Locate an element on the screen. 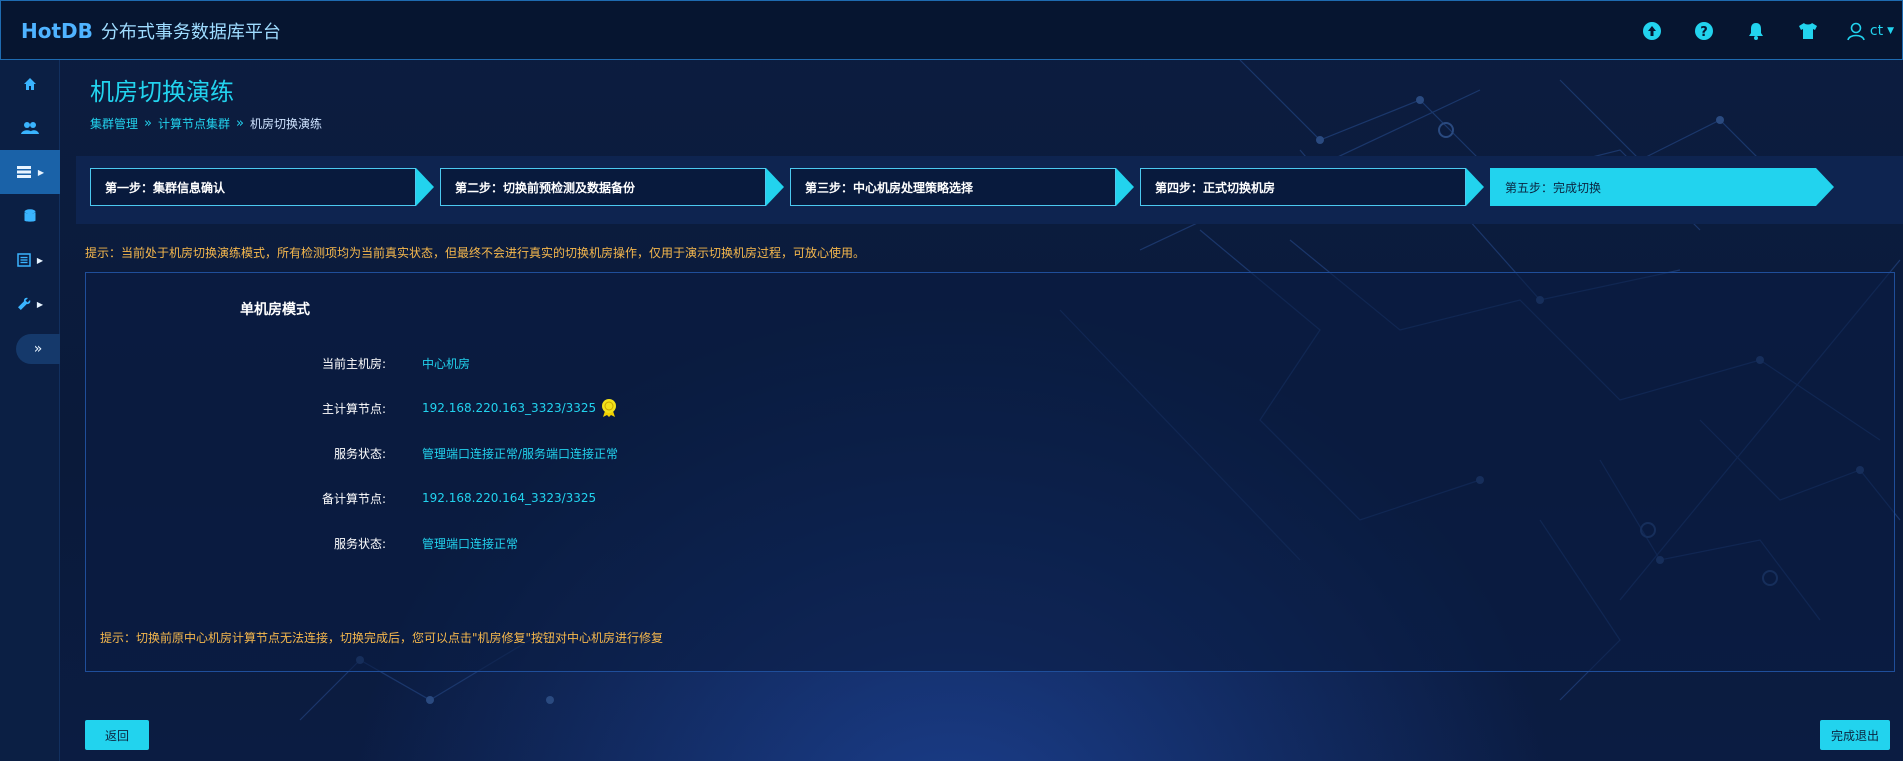  master-medal-icon is located at coordinates (609, 408).